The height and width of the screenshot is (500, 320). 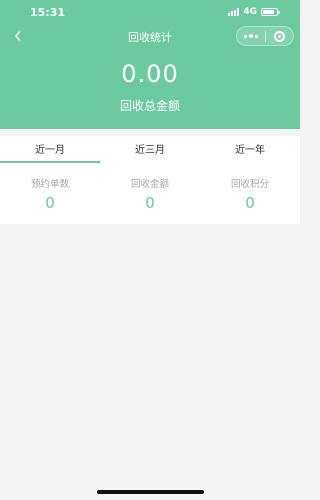 I want to click on total-amount-value: 0.00, so click(x=150, y=74).